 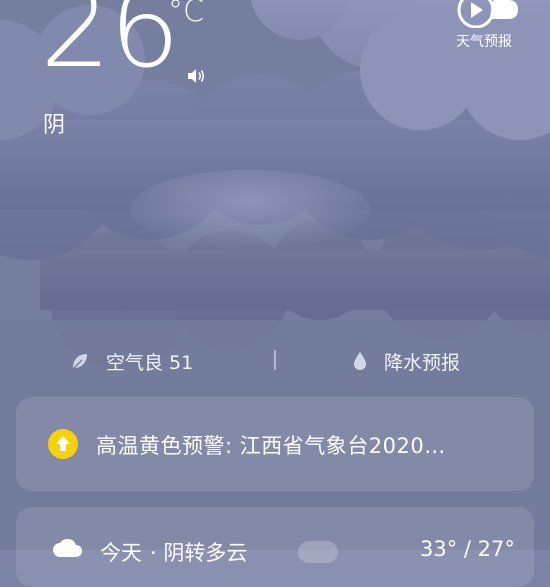 I want to click on precipitation-forecast: 降水预报, so click(x=406, y=361).